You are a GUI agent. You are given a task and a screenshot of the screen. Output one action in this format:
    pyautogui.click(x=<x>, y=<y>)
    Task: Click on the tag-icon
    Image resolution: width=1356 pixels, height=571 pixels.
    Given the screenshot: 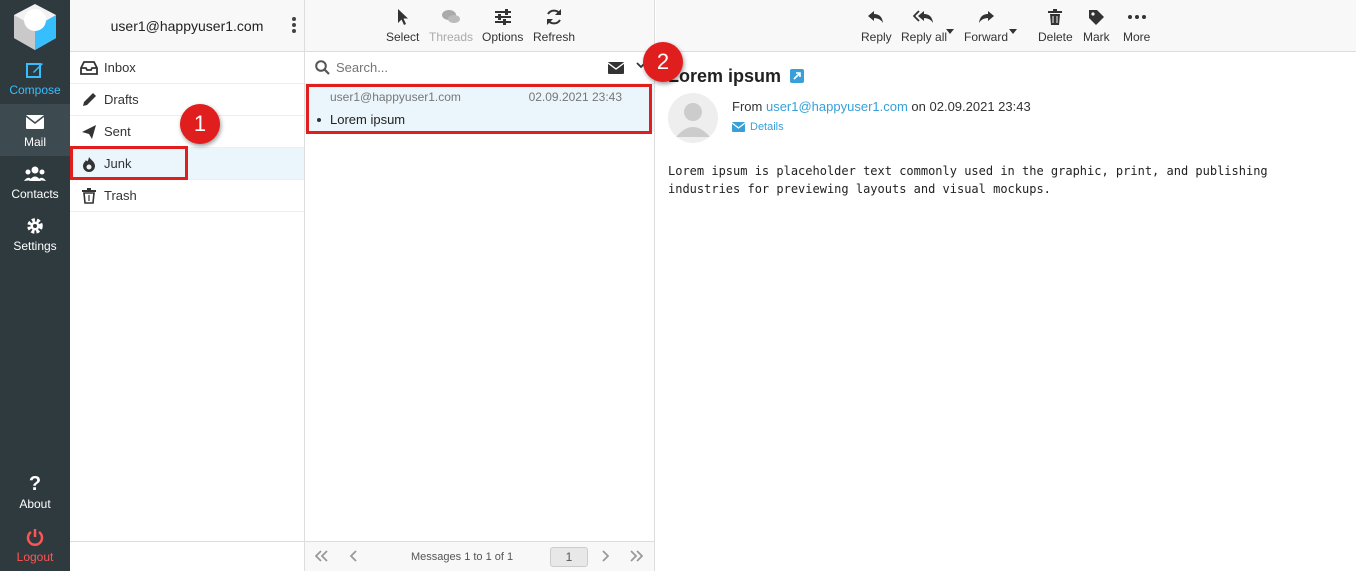 What is the action you would take?
    pyautogui.click(x=1096, y=17)
    